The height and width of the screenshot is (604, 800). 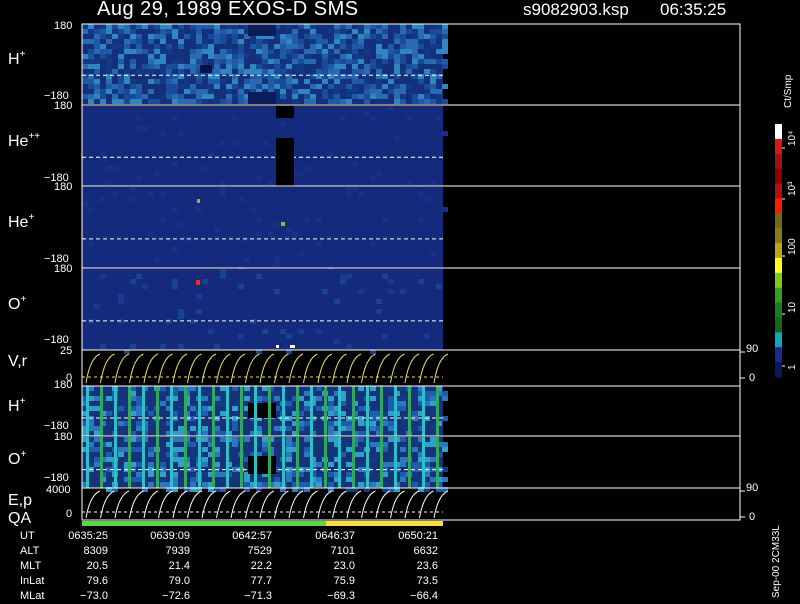 What do you see at coordinates (752, 378) in the screenshot?
I see `right-tick-bottom: 0` at bounding box center [752, 378].